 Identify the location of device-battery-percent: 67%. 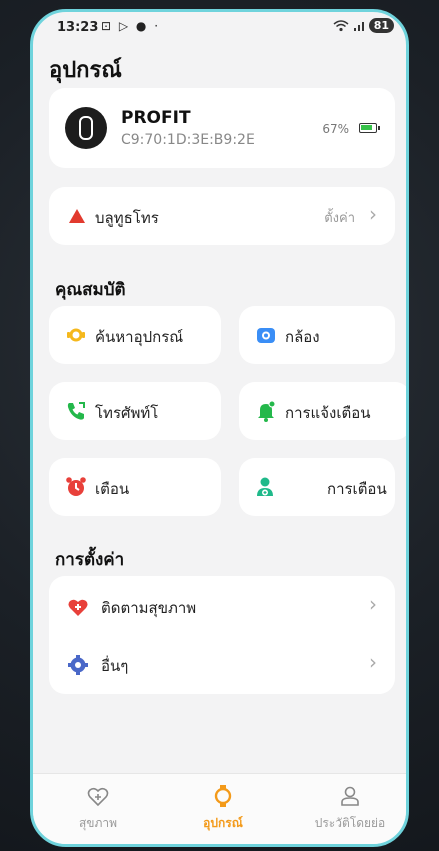
(335, 129).